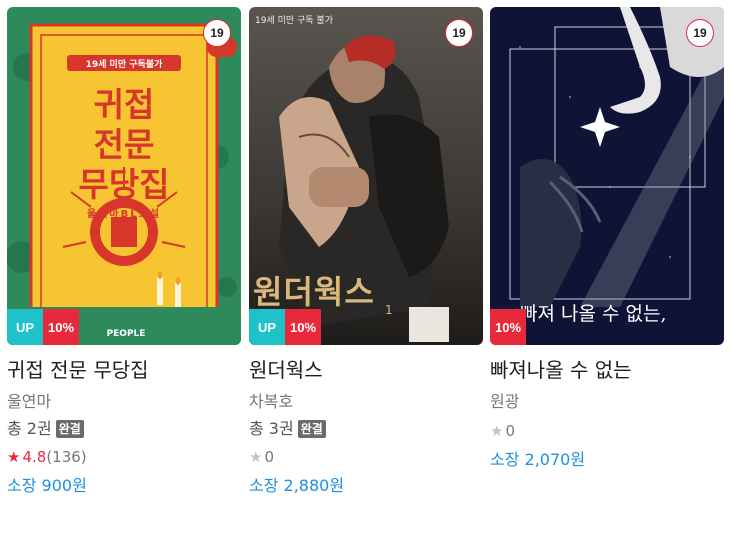  Describe the element at coordinates (124, 370) in the screenshot. I see `book-title: 귀접 전문 무당집` at that location.